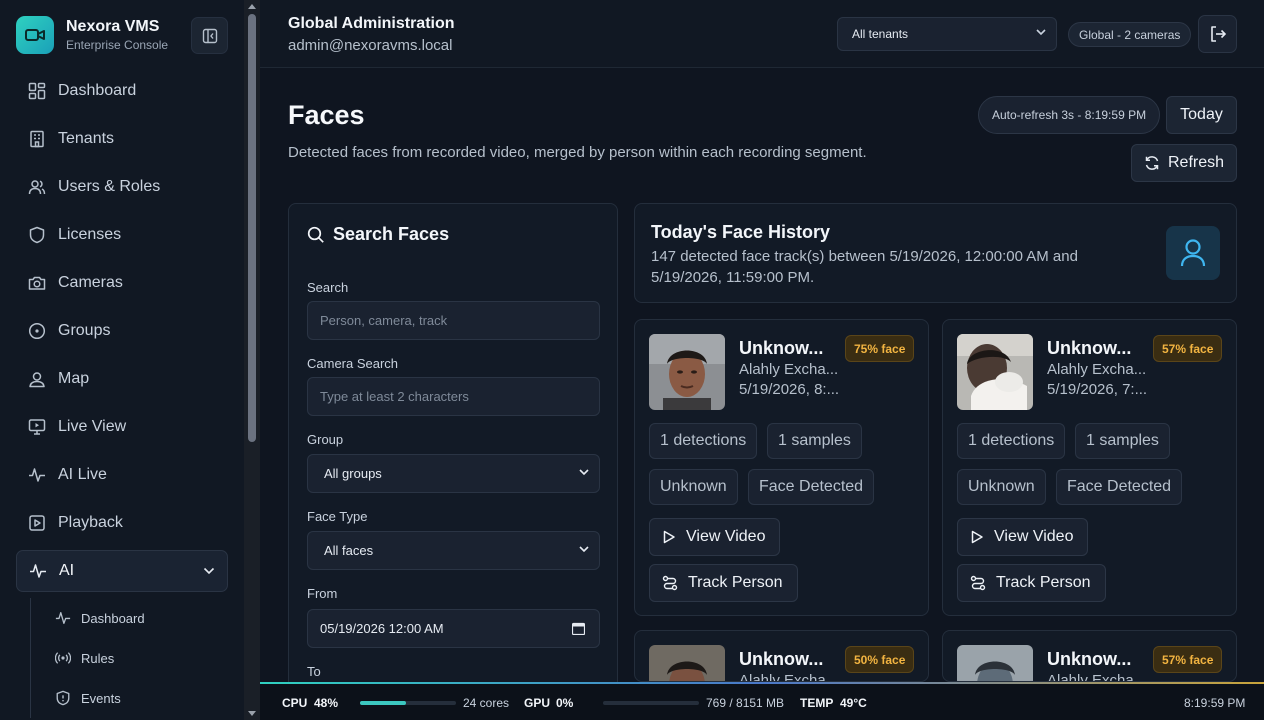 The width and height of the screenshot is (1264, 720). I want to click on refresh-icon, so click(1152, 163).